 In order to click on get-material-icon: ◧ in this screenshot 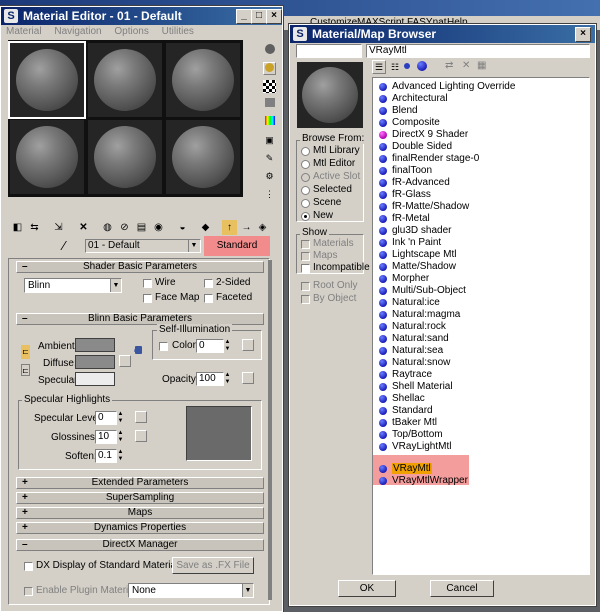, I will do `click(17, 227)`.